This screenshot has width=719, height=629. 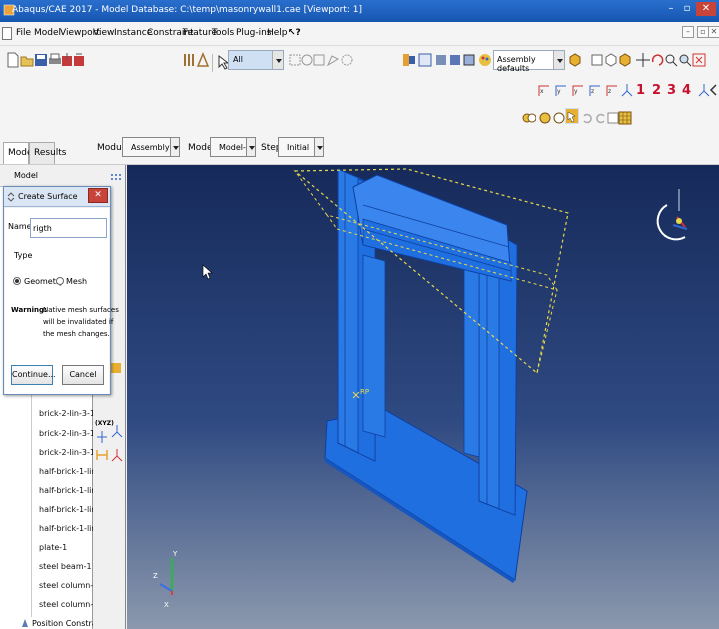 I want to click on constraint-icon, so click(x=116, y=368).